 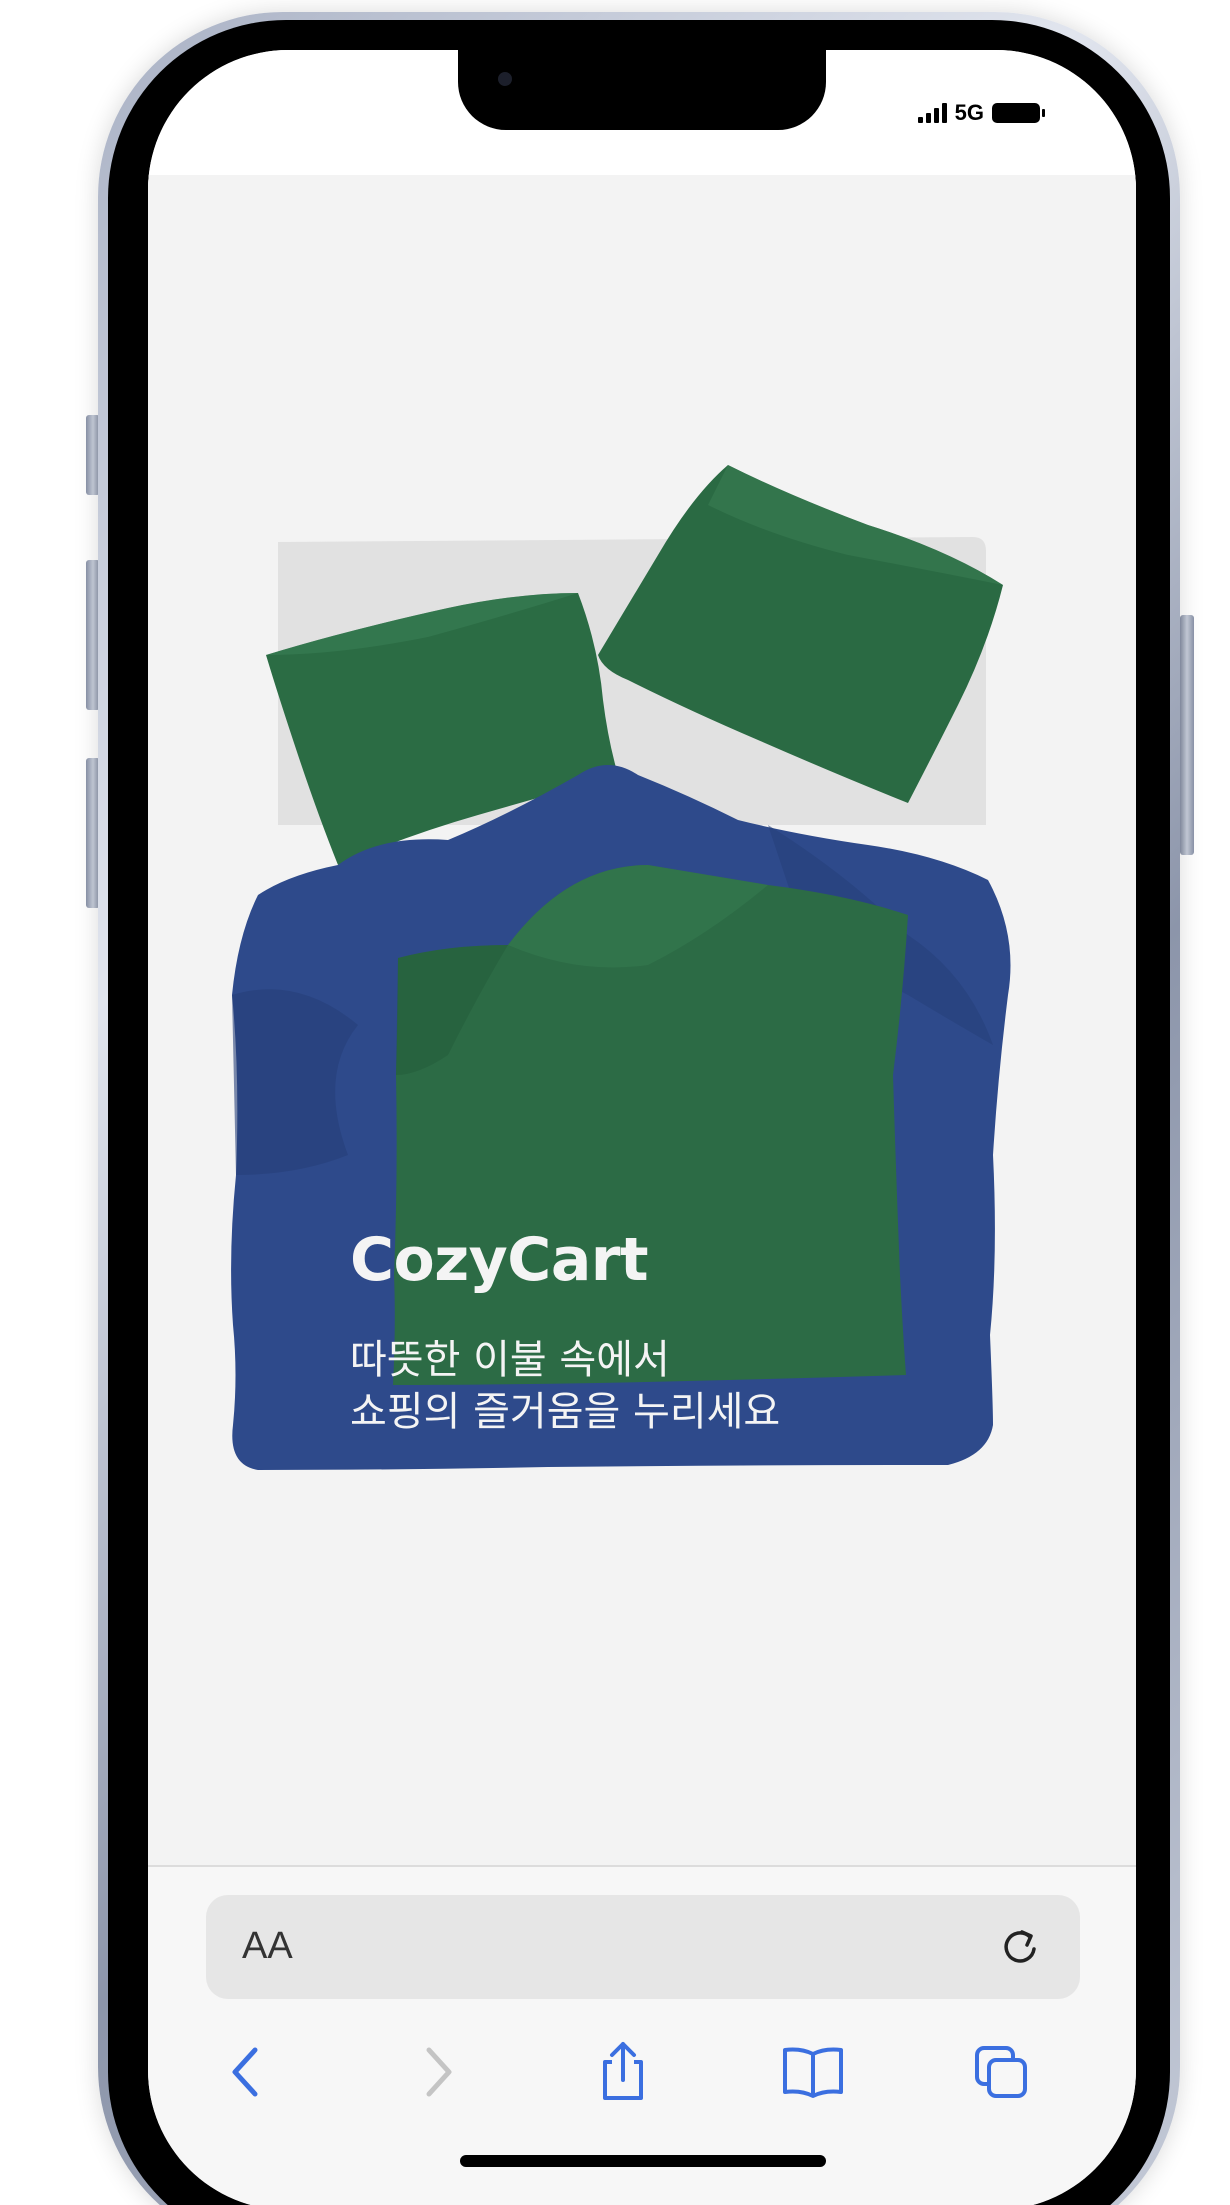 I want to click on text-size-button: AA, so click(x=267, y=1946).